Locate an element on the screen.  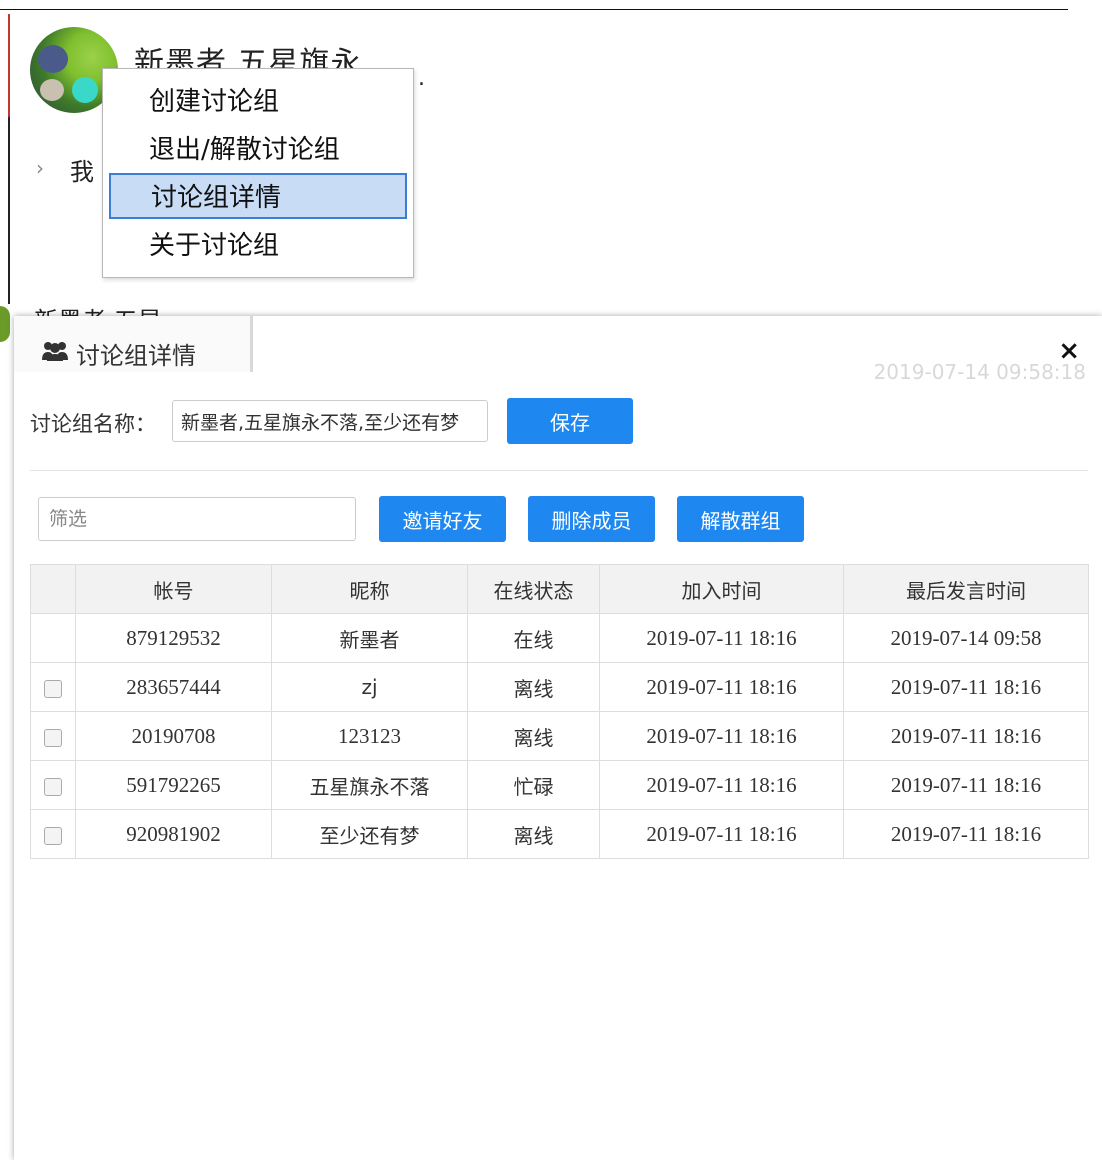
account-cell: 591792265 is located at coordinates (173, 785).